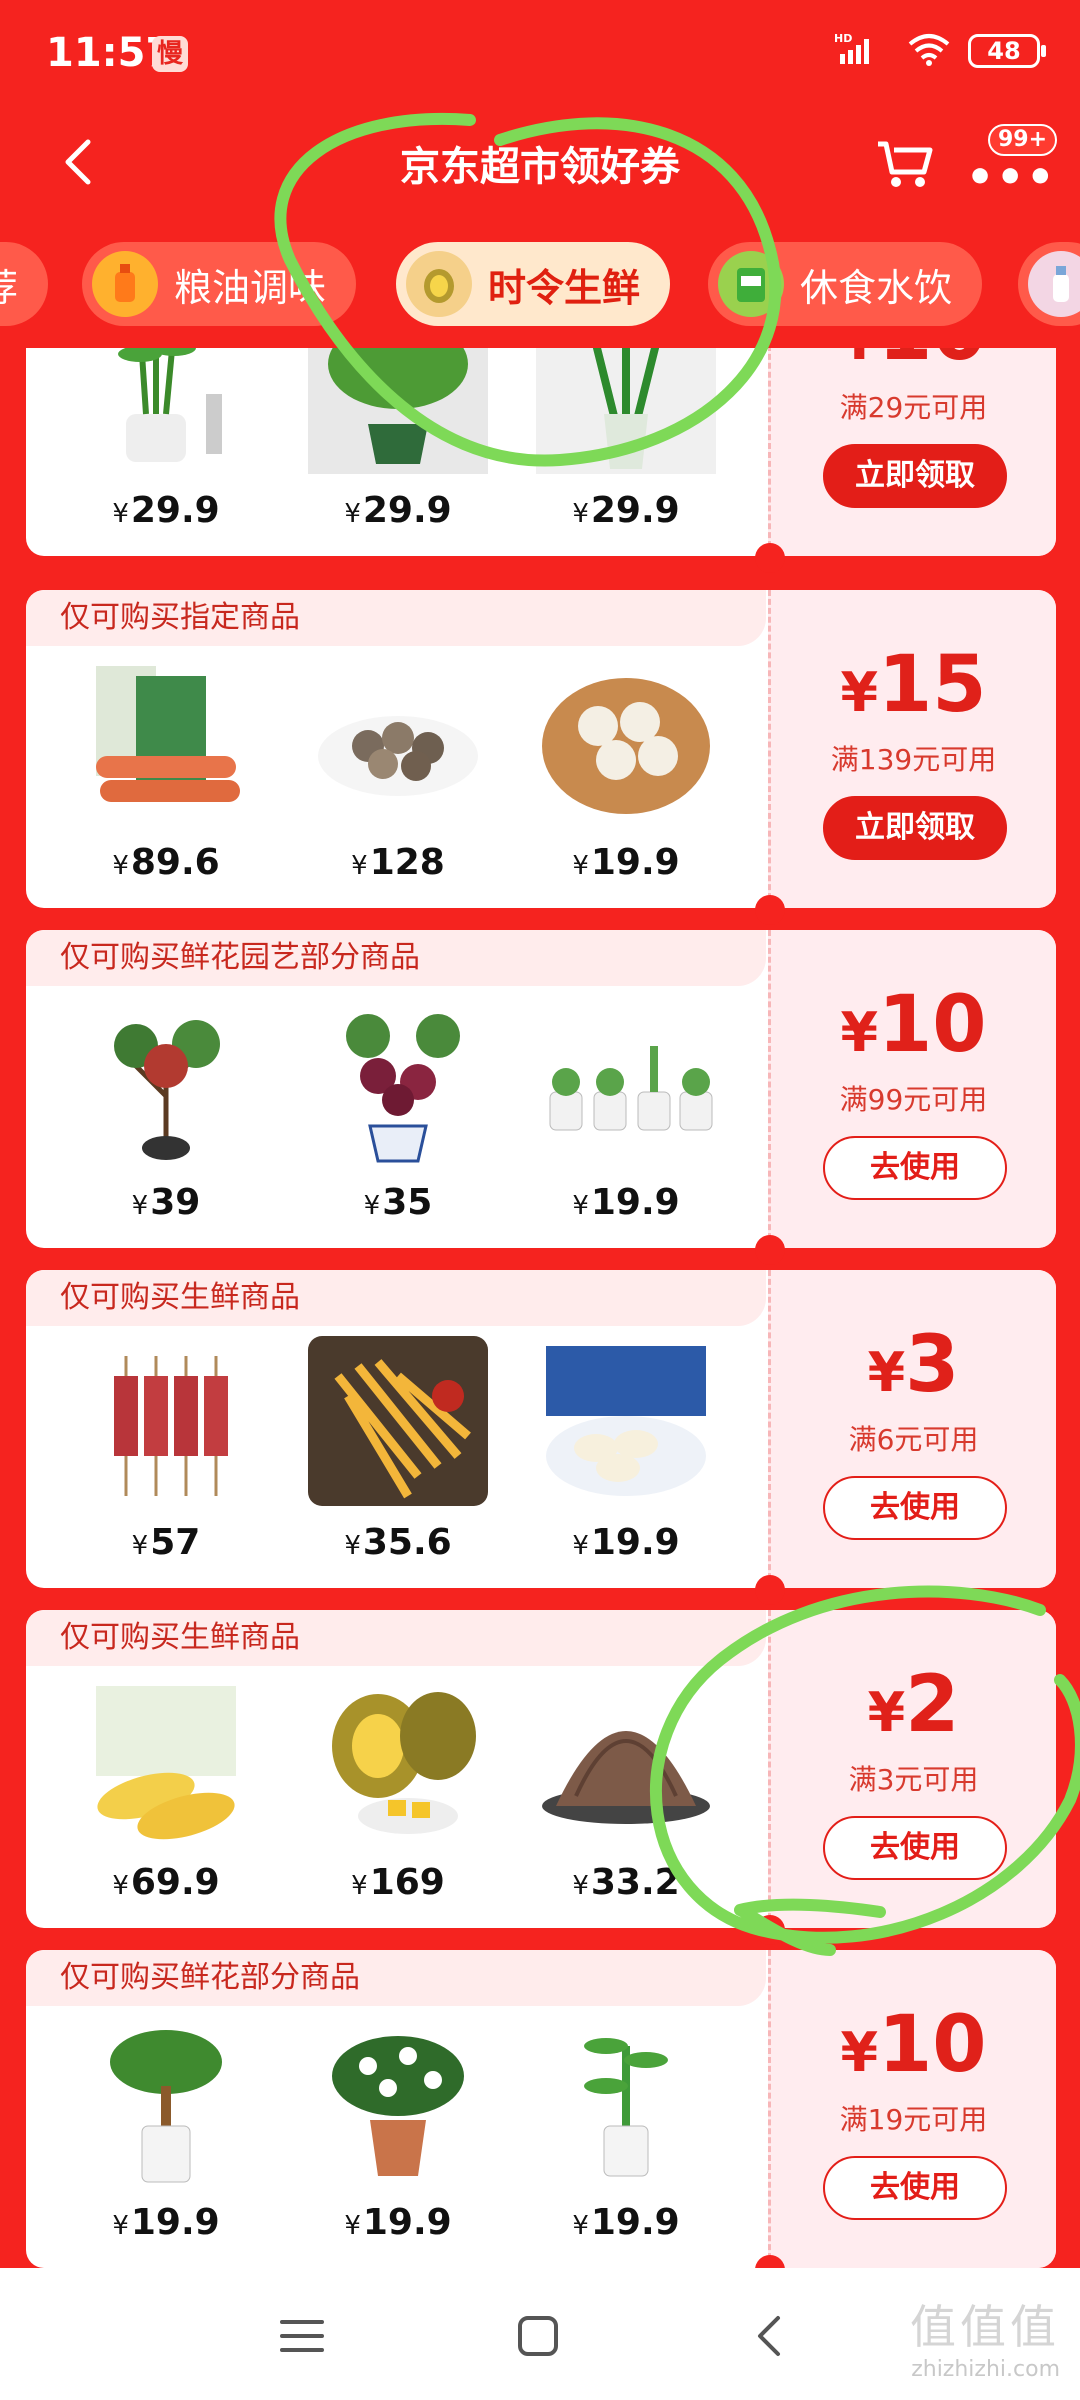 The width and height of the screenshot is (1080, 2400). I want to click on coupon-amount: ¥15, so click(913, 685).